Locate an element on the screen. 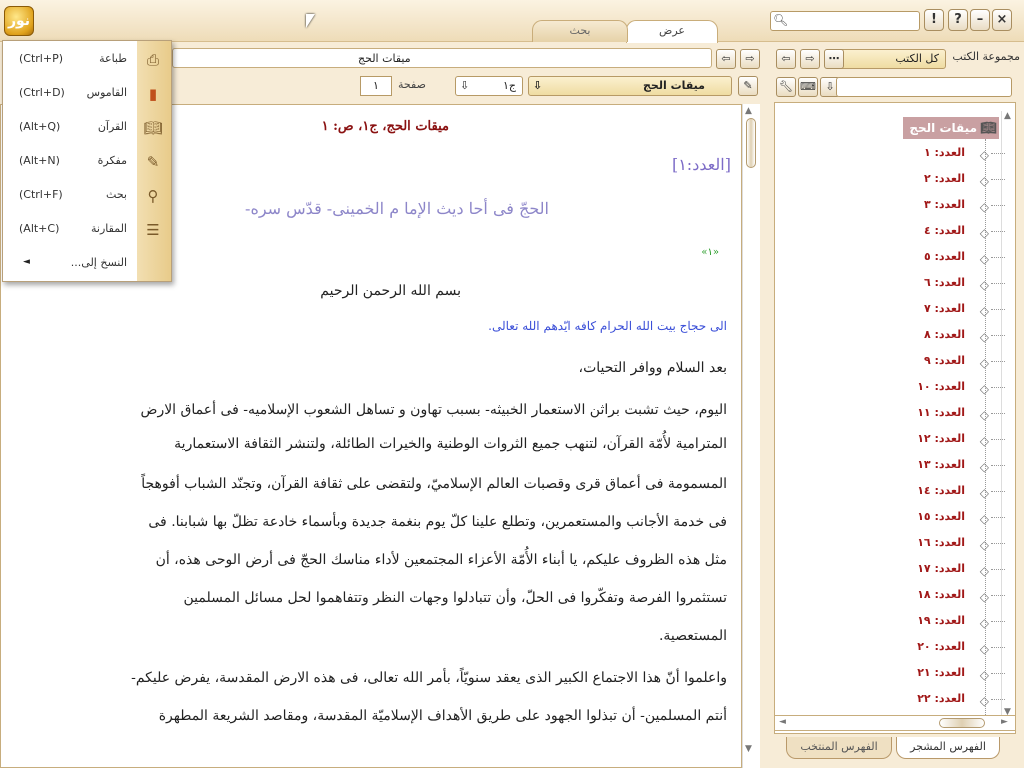 This screenshot has height=768, width=1024. tab-tree-index: الفهرس المشجر is located at coordinates (948, 748).